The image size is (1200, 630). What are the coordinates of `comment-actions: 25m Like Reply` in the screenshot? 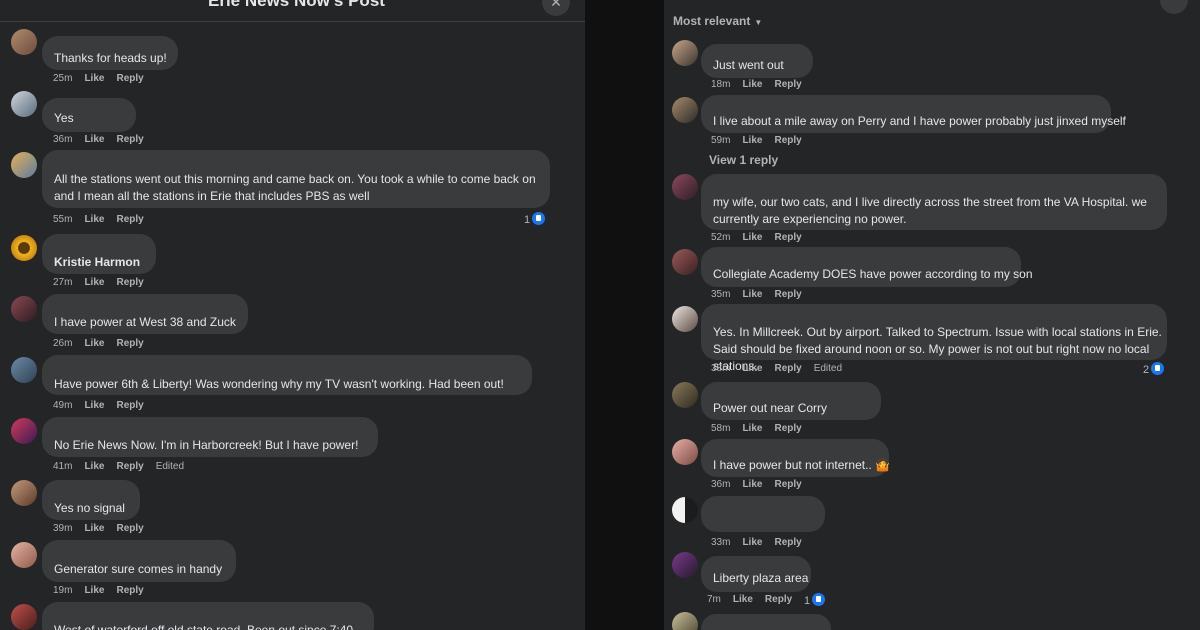 It's located at (104, 78).